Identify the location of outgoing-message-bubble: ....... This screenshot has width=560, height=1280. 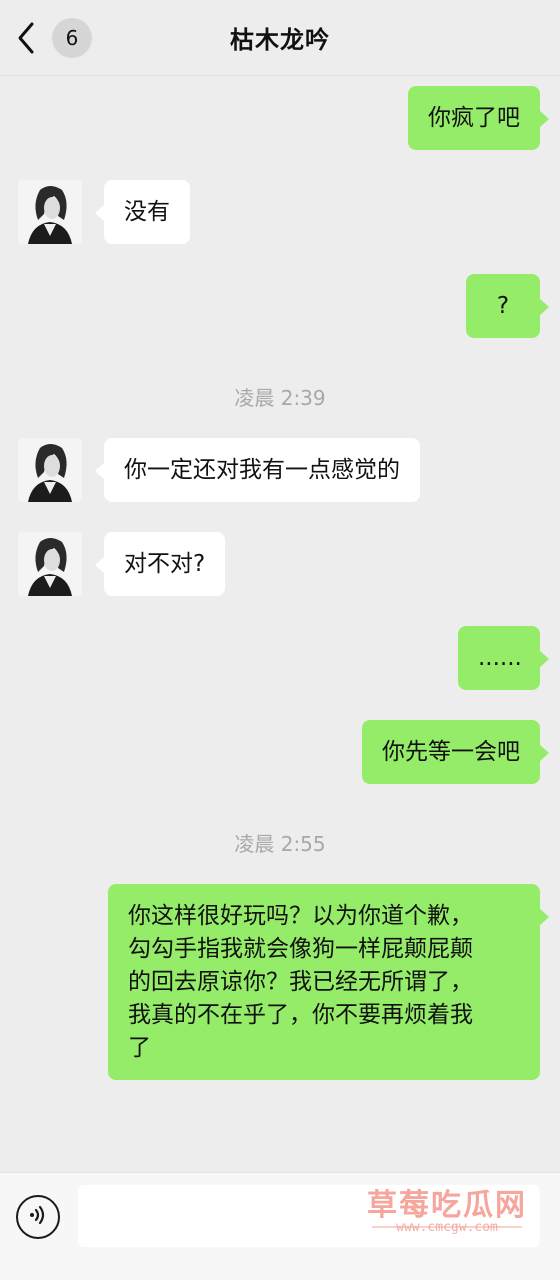
(503, 658).